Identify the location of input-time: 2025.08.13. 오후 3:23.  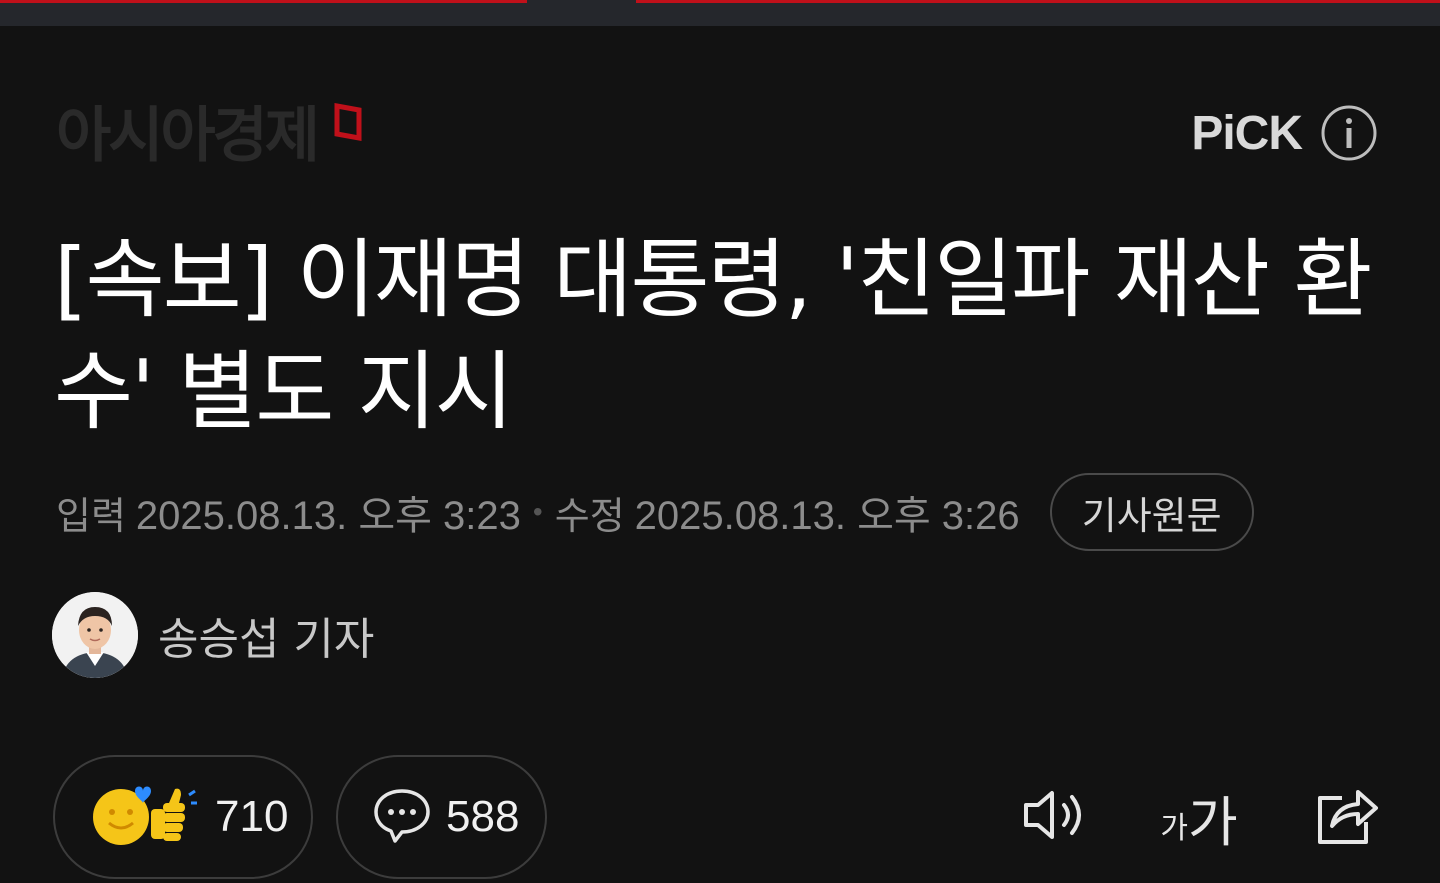
(328, 516).